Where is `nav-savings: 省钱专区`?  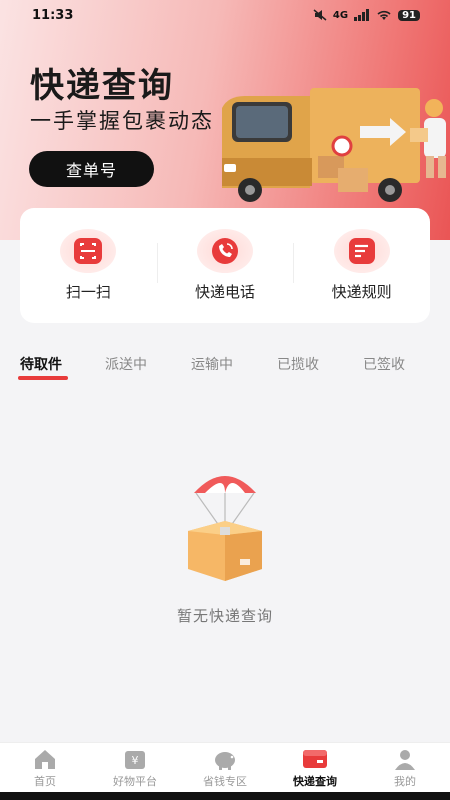 nav-savings: 省钱专区 is located at coordinates (225, 768).